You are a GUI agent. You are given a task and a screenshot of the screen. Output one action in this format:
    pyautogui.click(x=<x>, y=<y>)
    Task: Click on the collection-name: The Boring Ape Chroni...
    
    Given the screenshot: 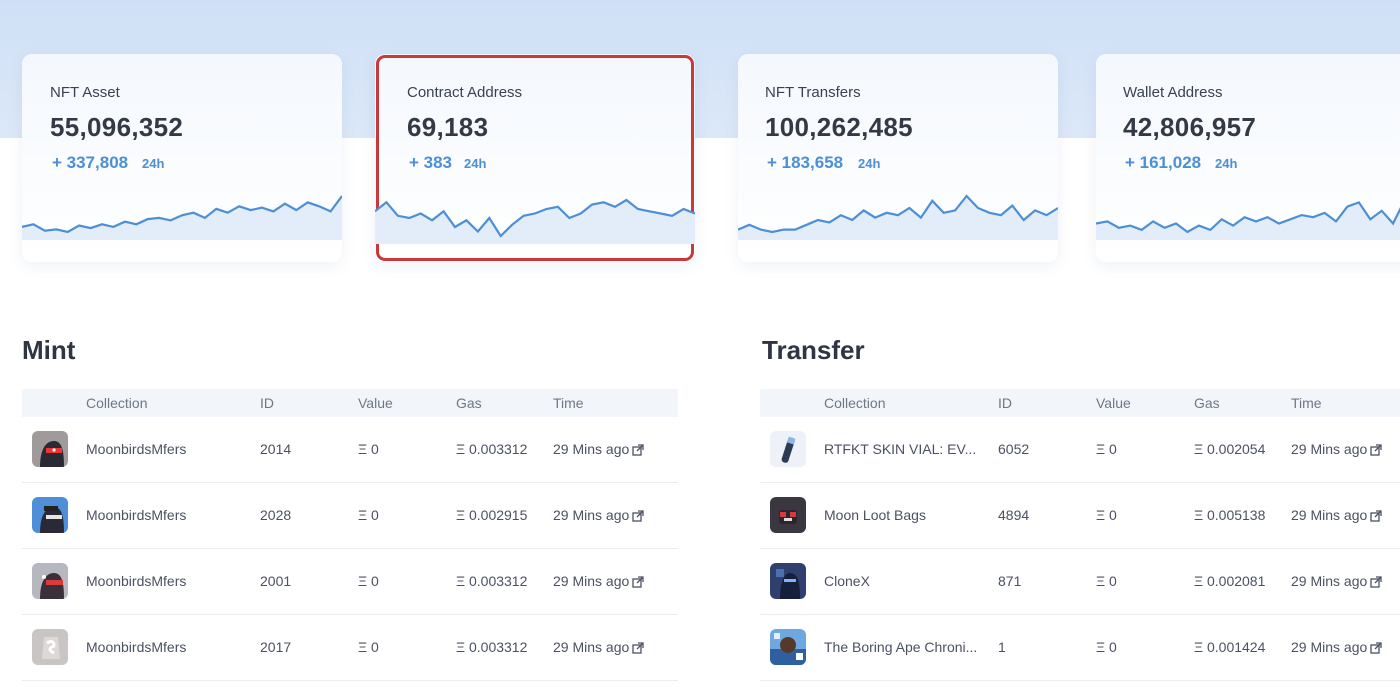 What is the action you would take?
    pyautogui.click(x=900, y=647)
    